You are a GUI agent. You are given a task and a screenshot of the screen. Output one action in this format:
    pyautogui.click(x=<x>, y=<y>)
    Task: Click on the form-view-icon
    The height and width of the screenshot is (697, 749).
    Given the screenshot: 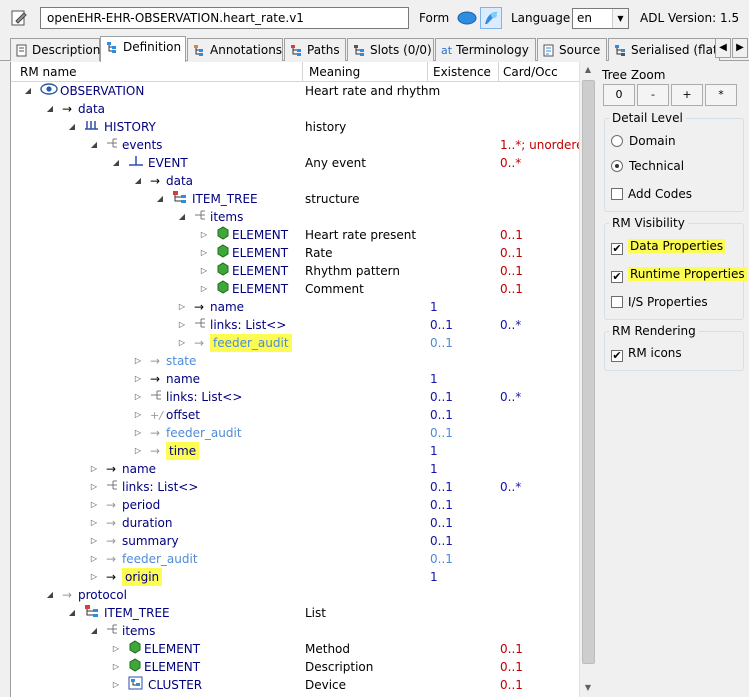 What is the action you would take?
    pyautogui.click(x=467, y=18)
    